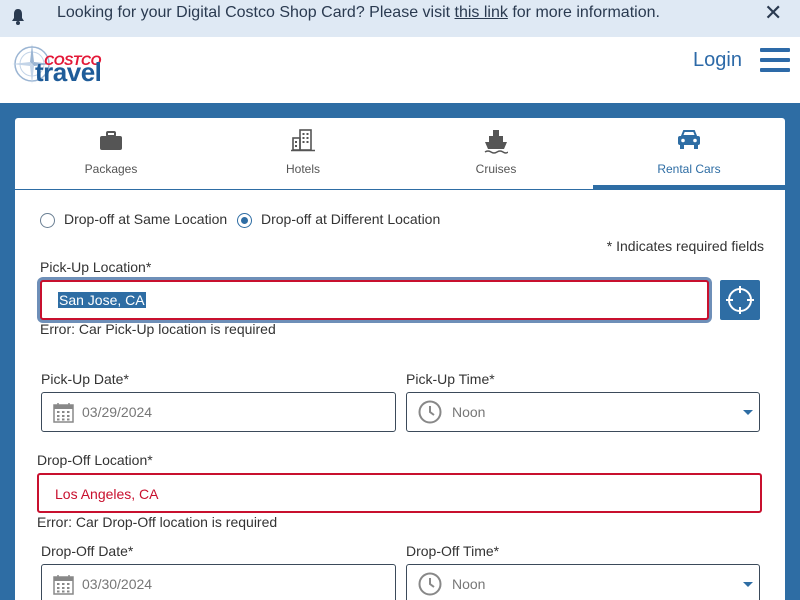  Describe the element at coordinates (87, 551) in the screenshot. I see `dropoff-date-label: Drop-Off Date*` at that location.